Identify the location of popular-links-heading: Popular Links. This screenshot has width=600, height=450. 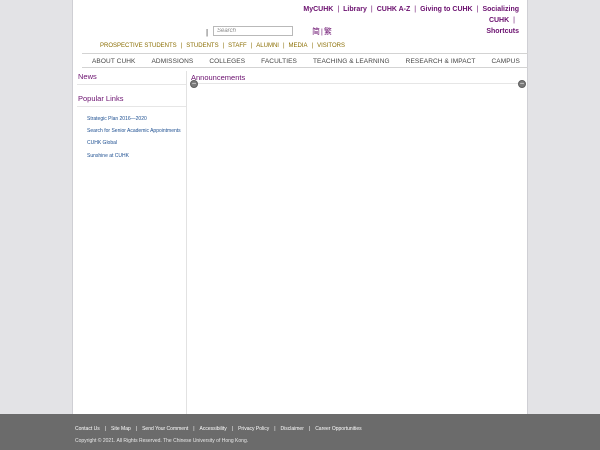
(131, 100).